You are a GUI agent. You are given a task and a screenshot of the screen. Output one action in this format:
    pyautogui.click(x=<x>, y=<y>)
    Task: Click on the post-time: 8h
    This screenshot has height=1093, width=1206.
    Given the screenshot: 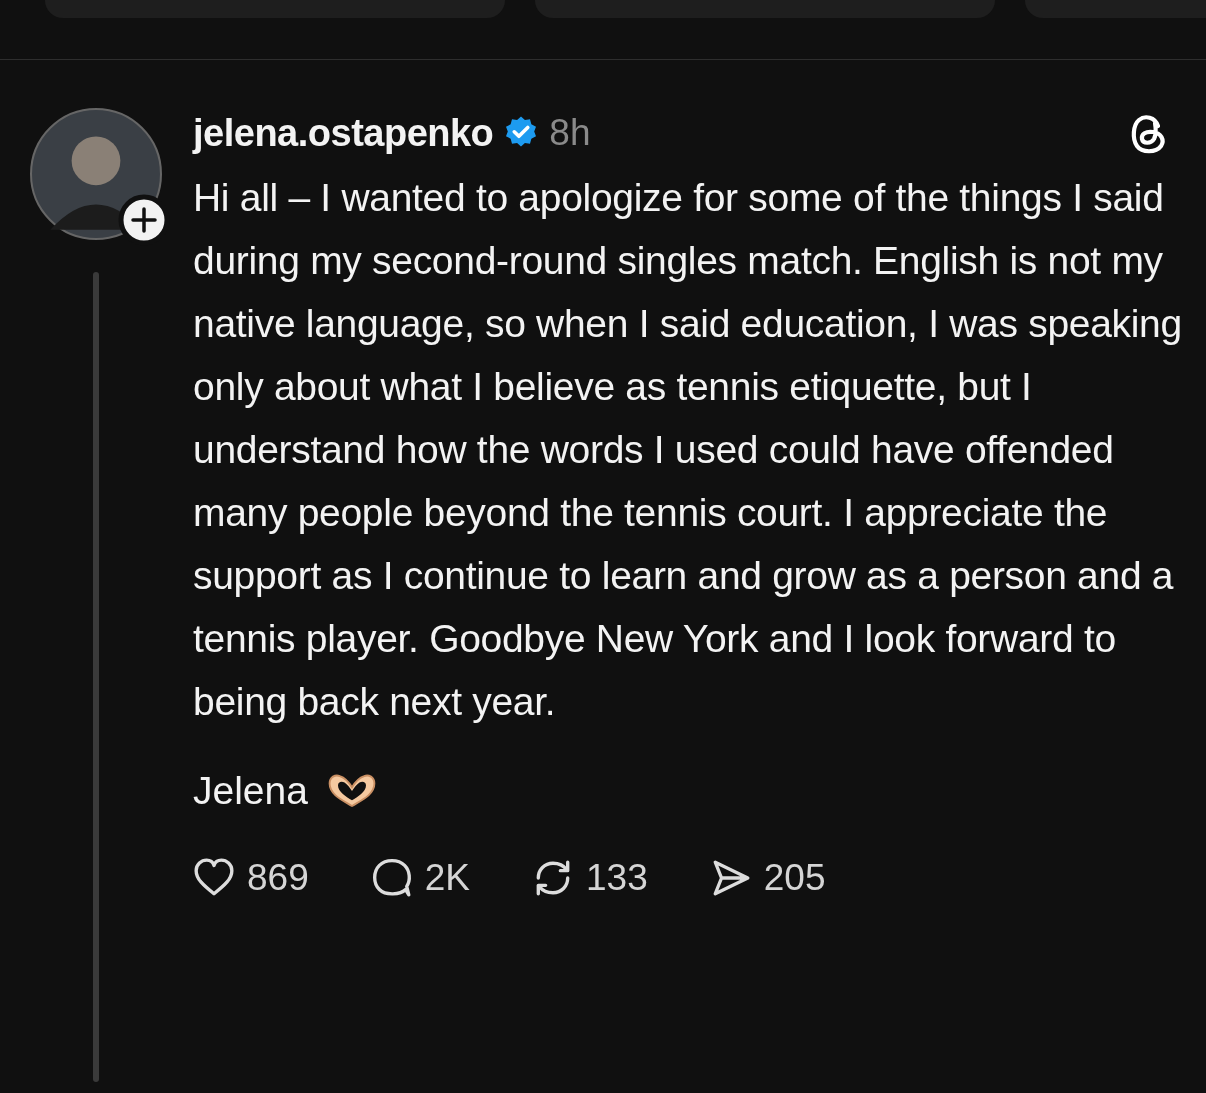 What is the action you would take?
    pyautogui.click(x=570, y=133)
    